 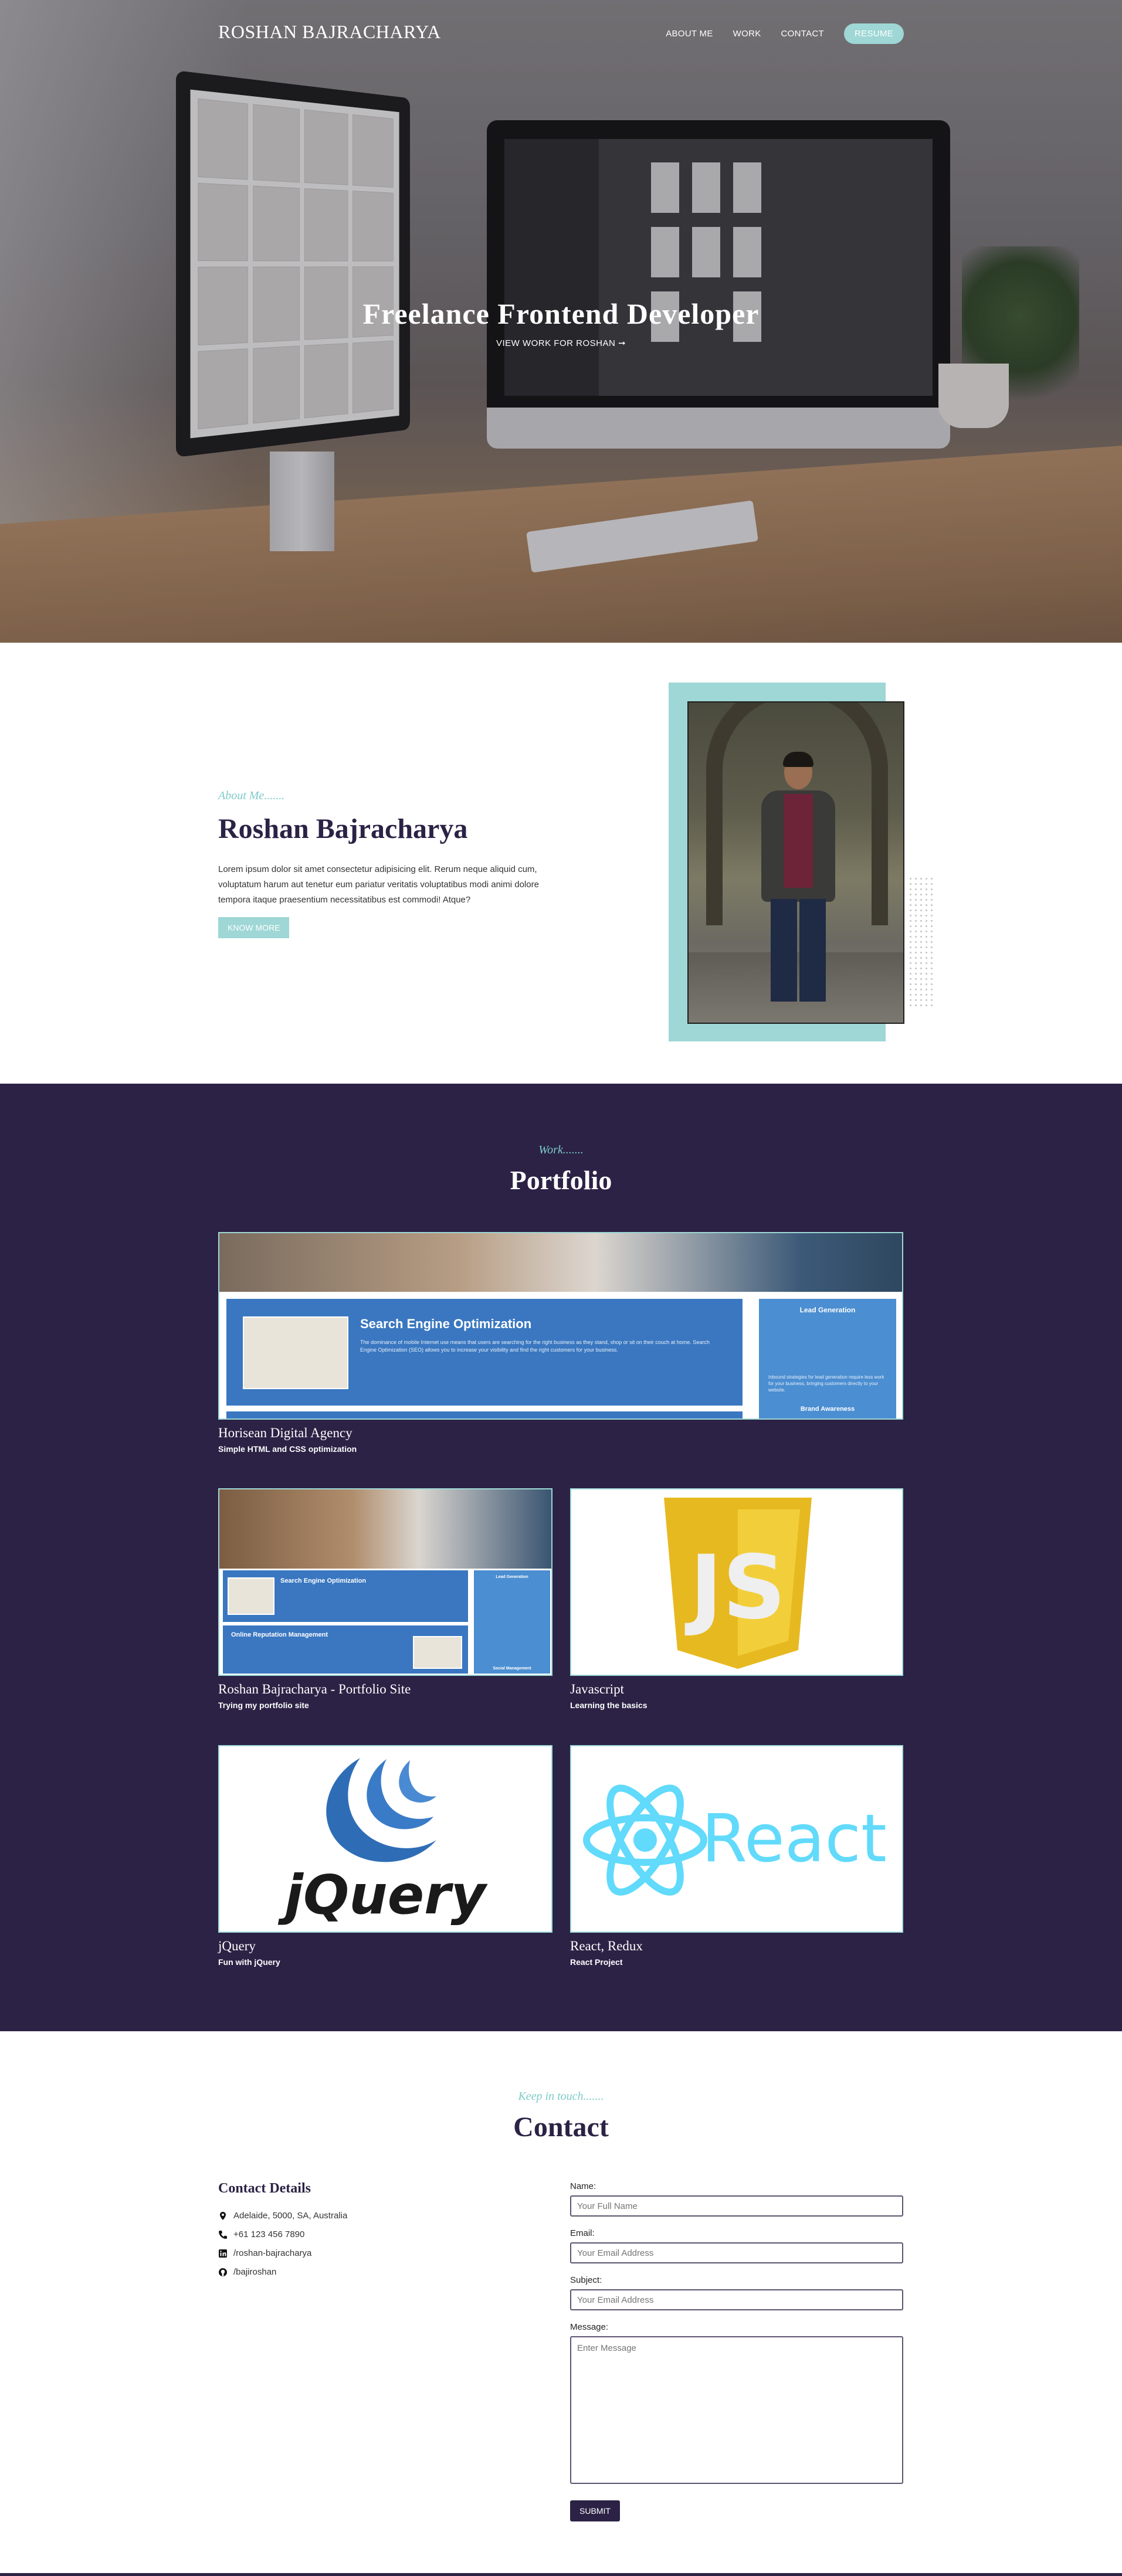 I want to click on nav-contact: CONTACT, so click(x=802, y=34).